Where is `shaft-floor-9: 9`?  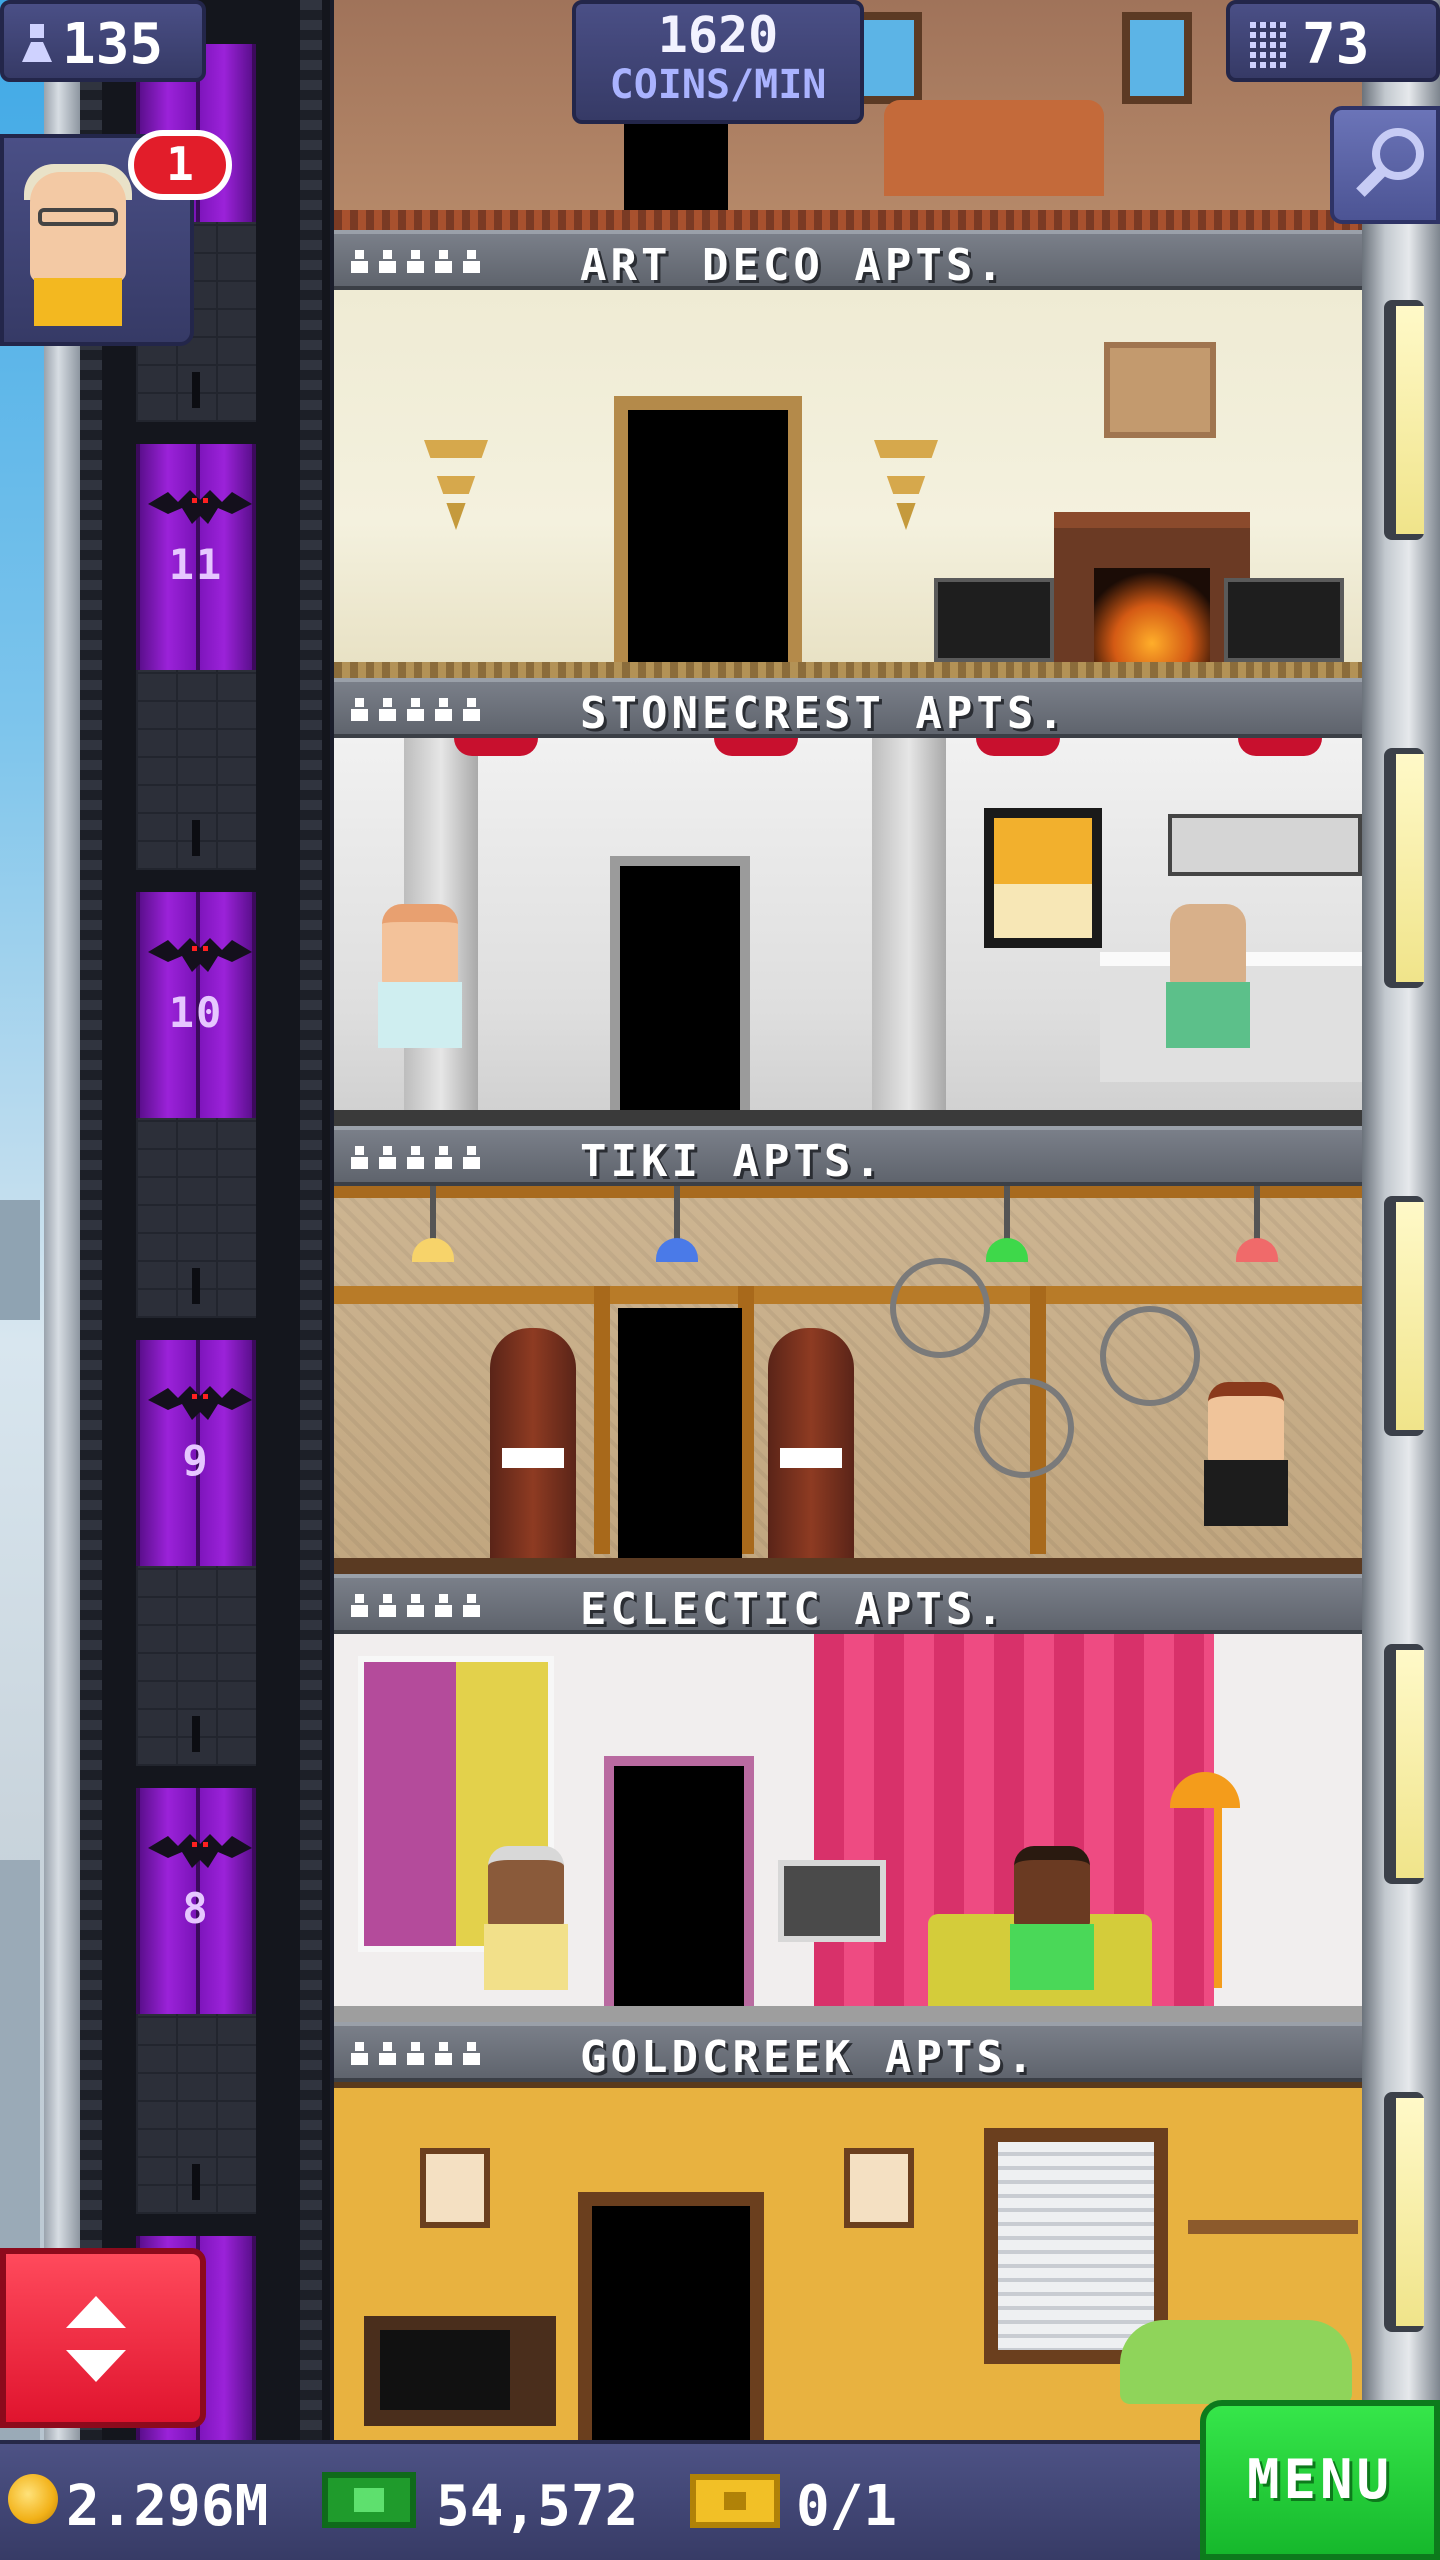 shaft-floor-9: 9 is located at coordinates (196, 1342).